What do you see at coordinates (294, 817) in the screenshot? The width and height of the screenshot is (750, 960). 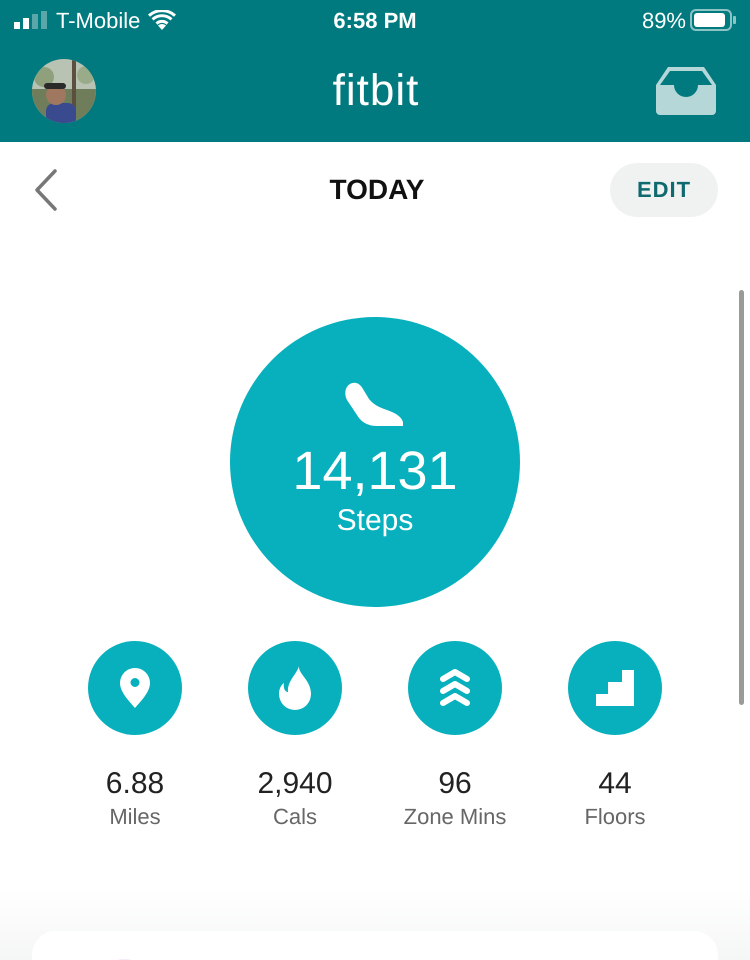 I see `stat-label: Cals` at bounding box center [294, 817].